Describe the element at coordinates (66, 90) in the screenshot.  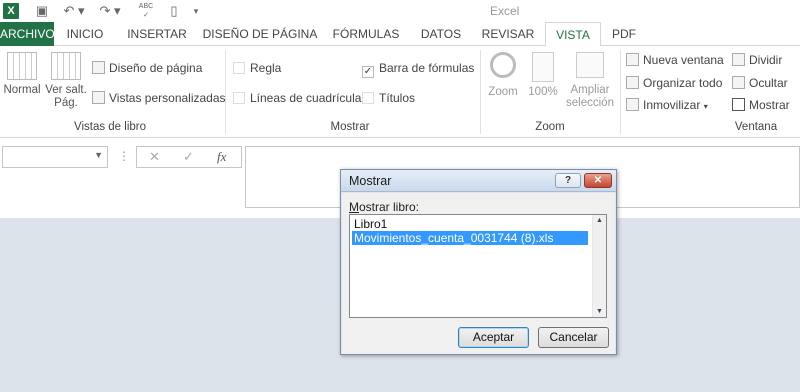
I see `page-break-label-1: Ver salt.` at that location.